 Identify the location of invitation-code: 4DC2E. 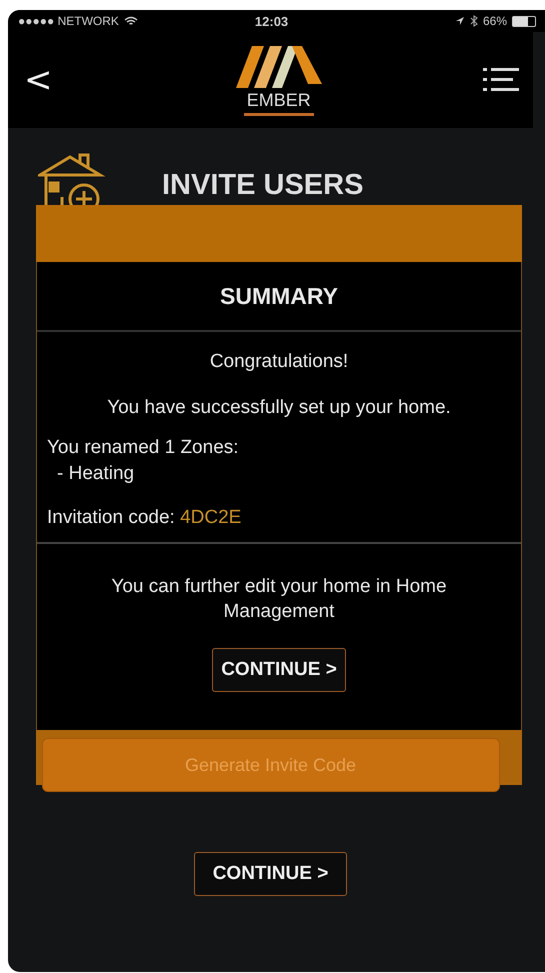
(211, 517).